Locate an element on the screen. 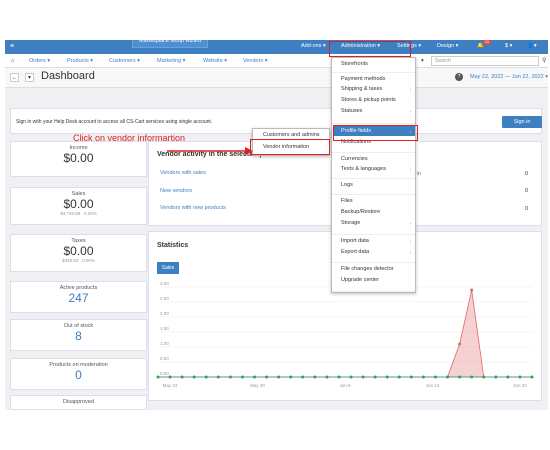  currency-menu: $ ▾ is located at coordinates (508, 46).